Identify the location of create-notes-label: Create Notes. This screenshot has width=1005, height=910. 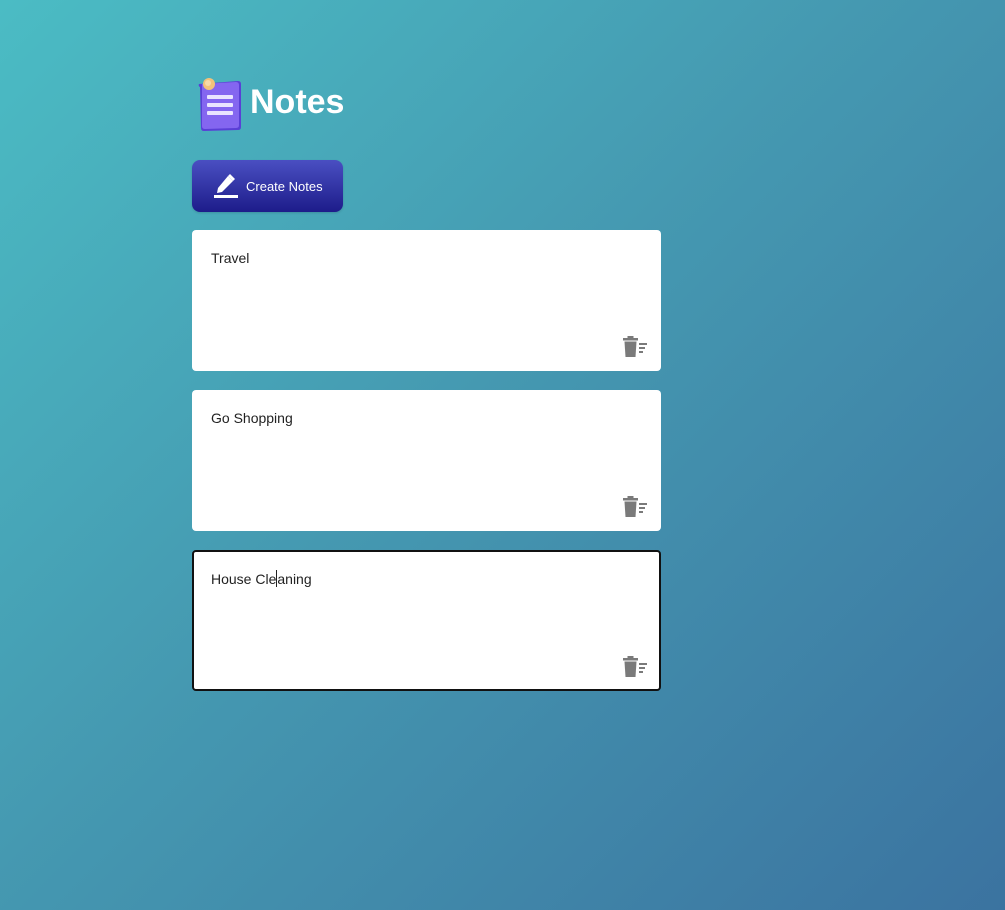
(284, 186).